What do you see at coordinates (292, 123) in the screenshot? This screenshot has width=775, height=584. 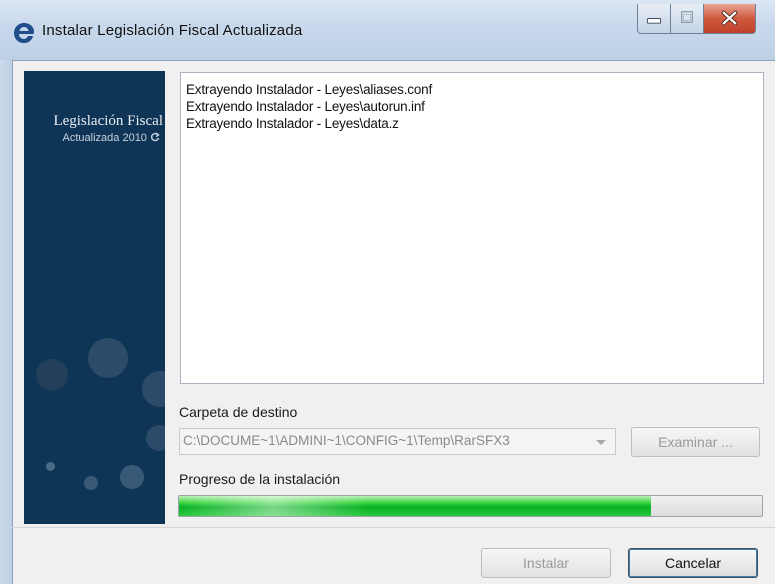 I see `log-line: Extrayendo Instalador - Leyes\data.z` at bounding box center [292, 123].